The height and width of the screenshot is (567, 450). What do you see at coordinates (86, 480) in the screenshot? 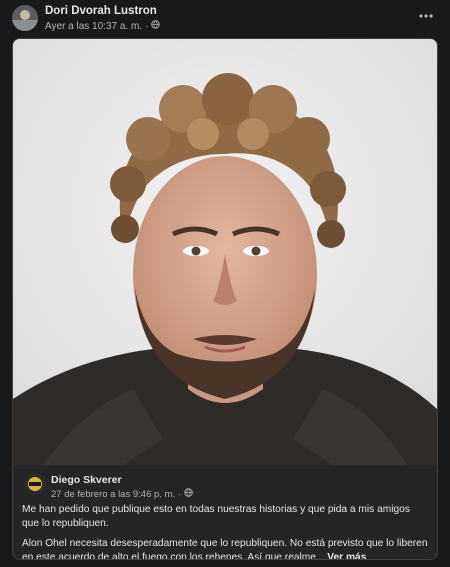
I see `shared-author-name: Diego Skverer` at bounding box center [86, 480].